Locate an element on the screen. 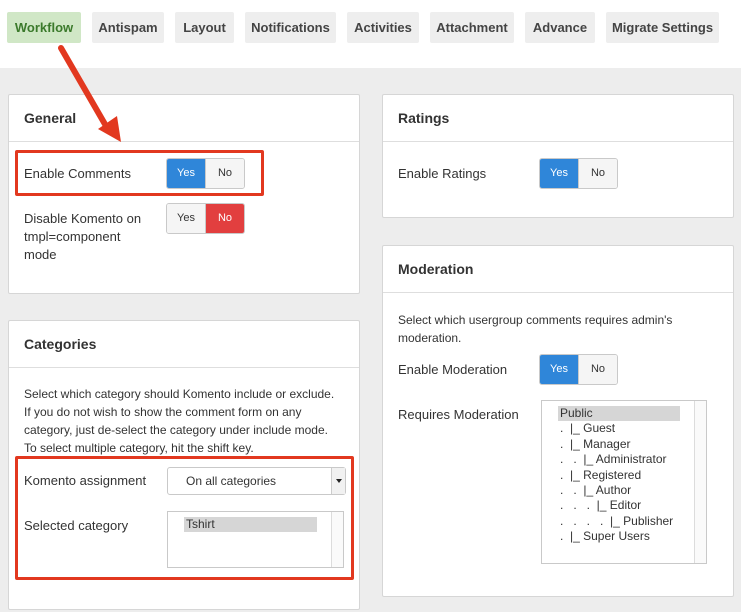 The width and height of the screenshot is (741, 612). enable-moderation-toggle: Yes No is located at coordinates (578, 369).